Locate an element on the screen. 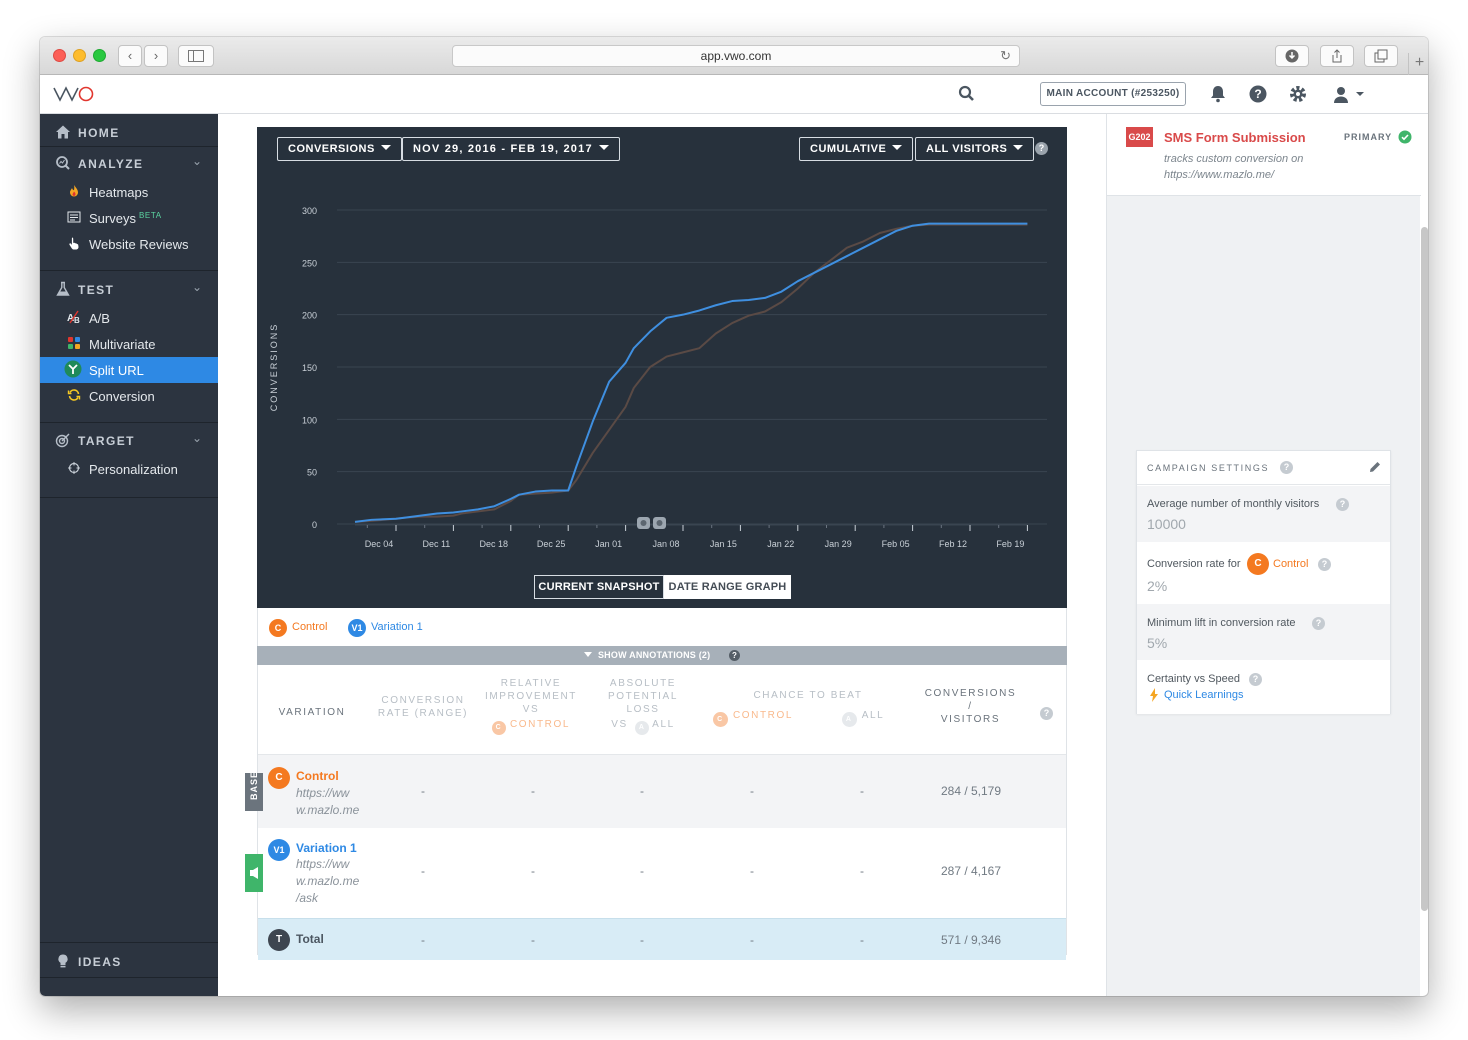 The height and width of the screenshot is (1040, 1468). tabs-button is located at coordinates (1381, 56).